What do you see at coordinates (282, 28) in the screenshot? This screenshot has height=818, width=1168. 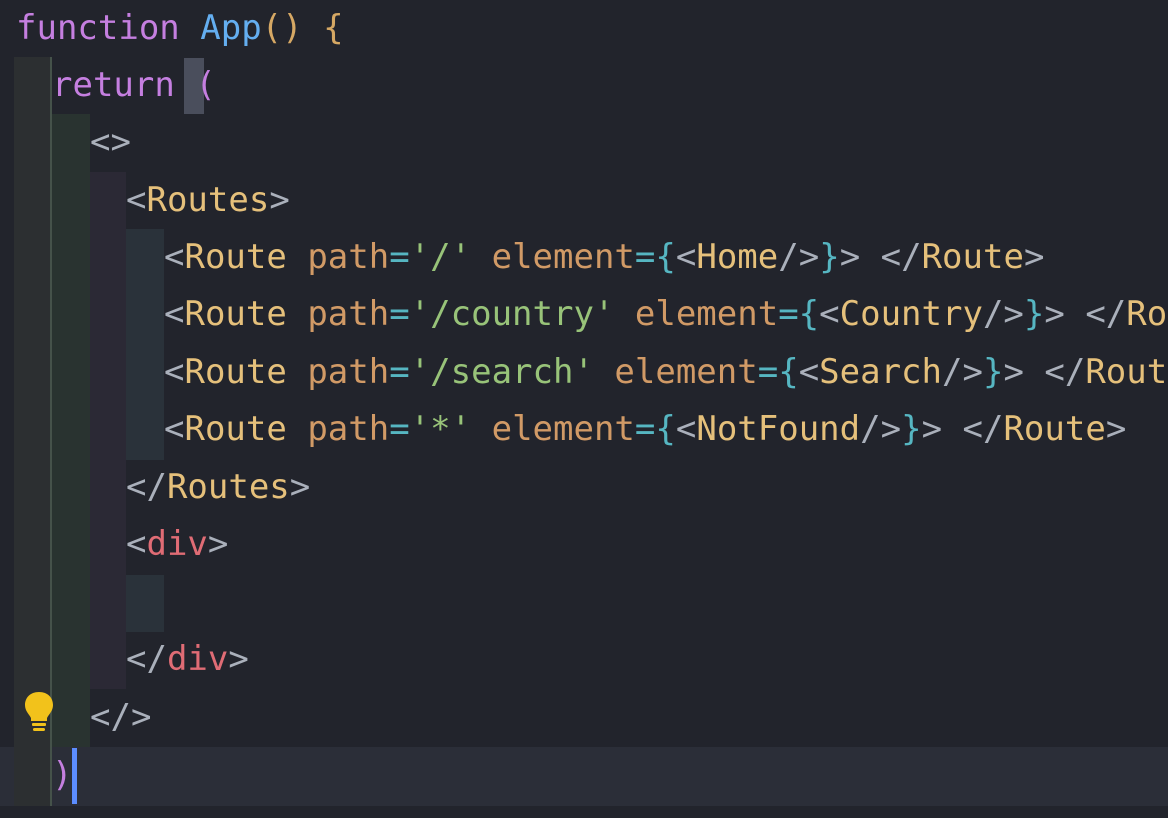 I see `function-parens: ()` at bounding box center [282, 28].